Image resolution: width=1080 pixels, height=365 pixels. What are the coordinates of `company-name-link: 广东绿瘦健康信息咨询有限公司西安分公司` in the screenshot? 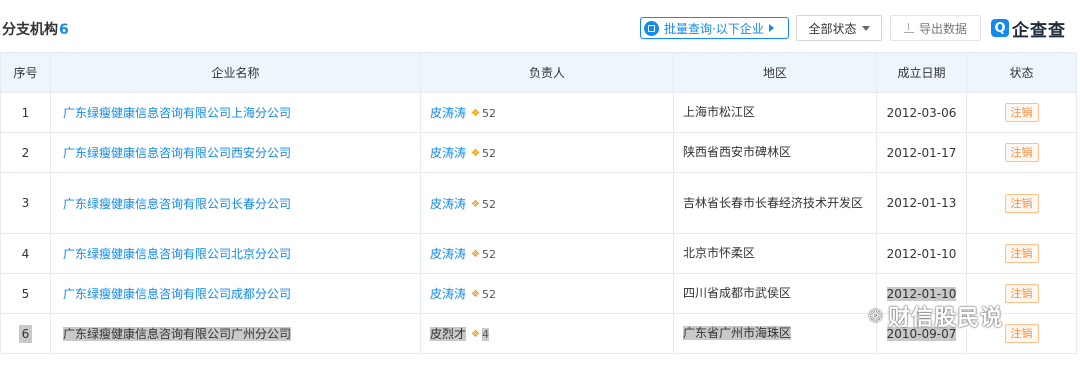 It's located at (235, 152).